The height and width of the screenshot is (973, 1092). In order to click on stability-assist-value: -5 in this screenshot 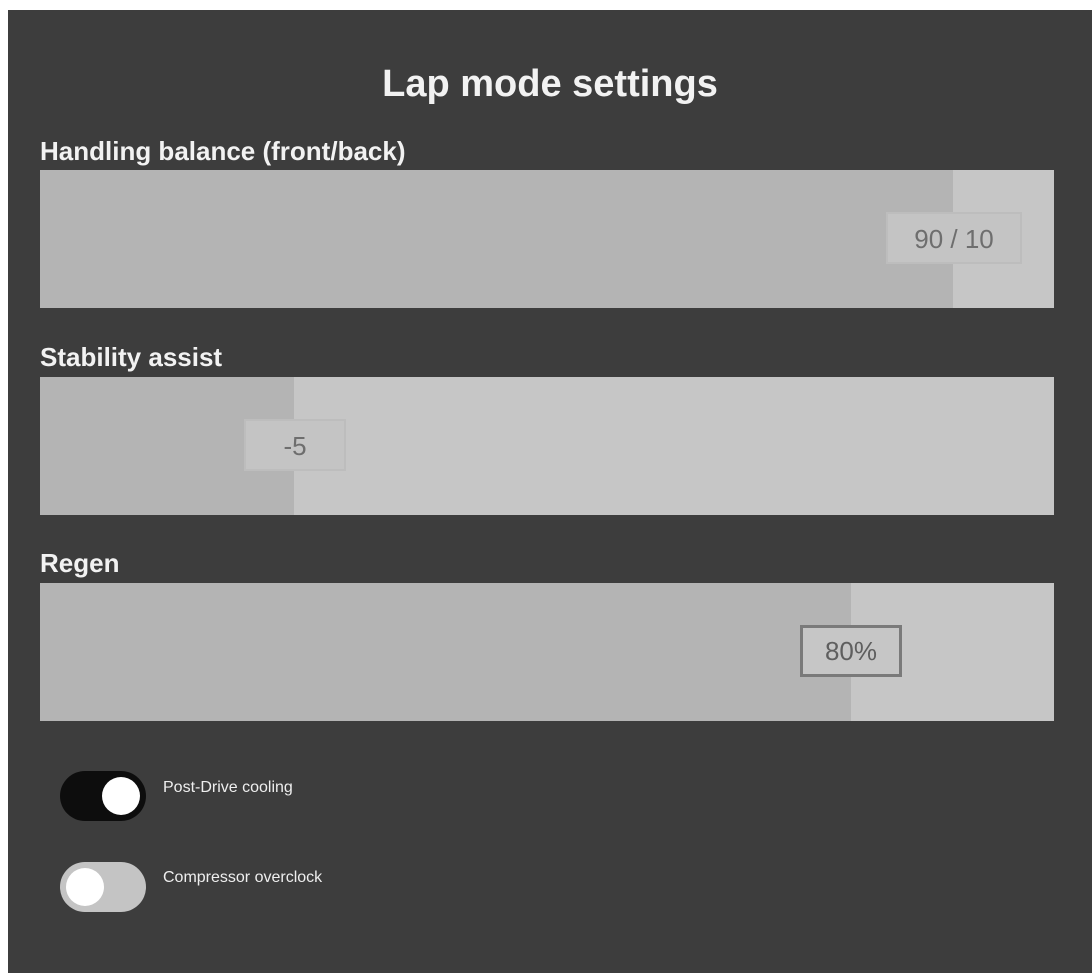, I will do `click(295, 445)`.